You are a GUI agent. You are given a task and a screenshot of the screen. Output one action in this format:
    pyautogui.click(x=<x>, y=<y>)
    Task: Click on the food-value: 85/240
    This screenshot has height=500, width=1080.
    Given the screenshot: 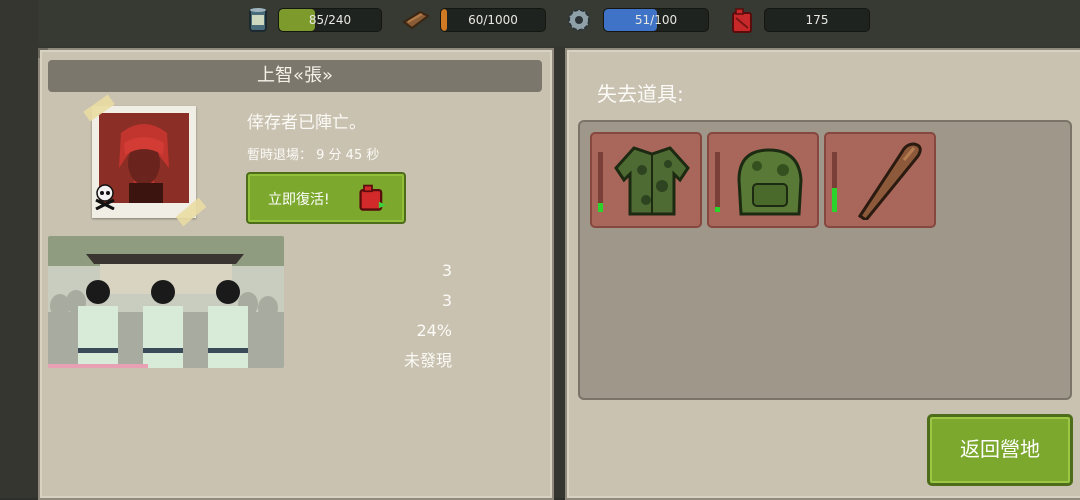 What is the action you would take?
    pyautogui.click(x=330, y=20)
    